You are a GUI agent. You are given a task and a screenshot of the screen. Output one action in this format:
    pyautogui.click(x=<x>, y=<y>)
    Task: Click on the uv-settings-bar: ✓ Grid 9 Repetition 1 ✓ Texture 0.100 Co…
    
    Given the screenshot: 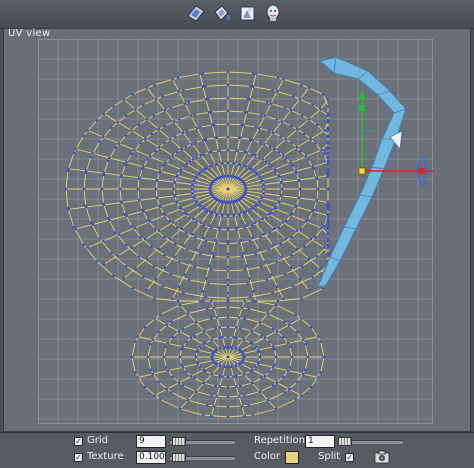 What is the action you would take?
    pyautogui.click(x=237, y=450)
    